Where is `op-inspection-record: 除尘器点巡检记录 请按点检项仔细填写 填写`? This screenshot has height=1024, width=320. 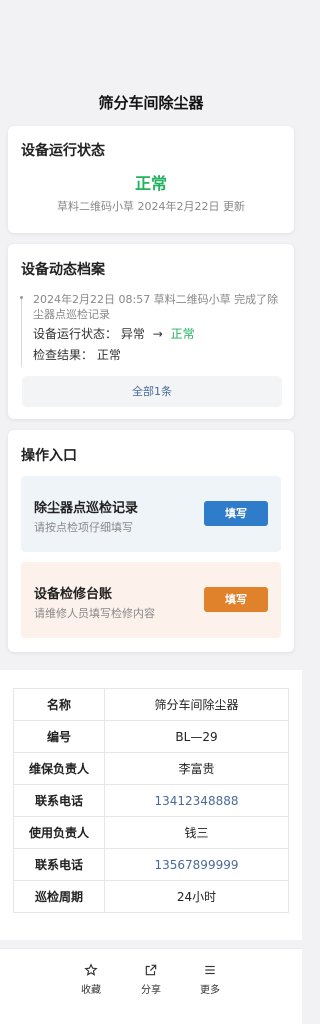 op-inspection-record: 除尘器点巡检记录 请按点检项仔细填写 填写 is located at coordinates (151, 514).